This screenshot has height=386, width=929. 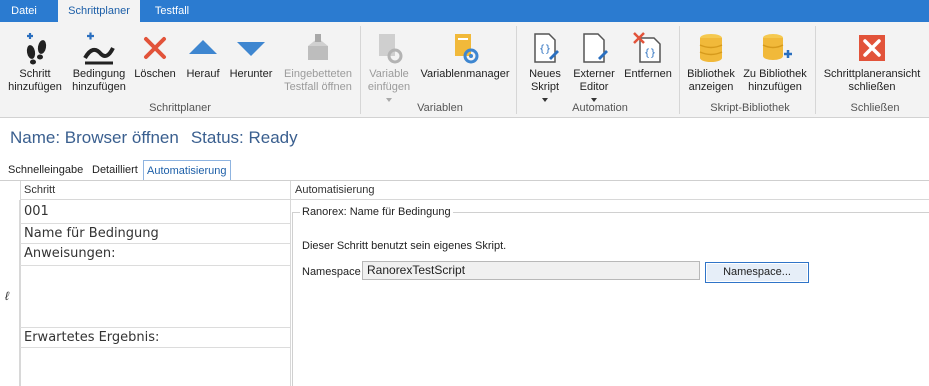 What do you see at coordinates (36, 49) in the screenshot?
I see `footsteps-add-icon` at bounding box center [36, 49].